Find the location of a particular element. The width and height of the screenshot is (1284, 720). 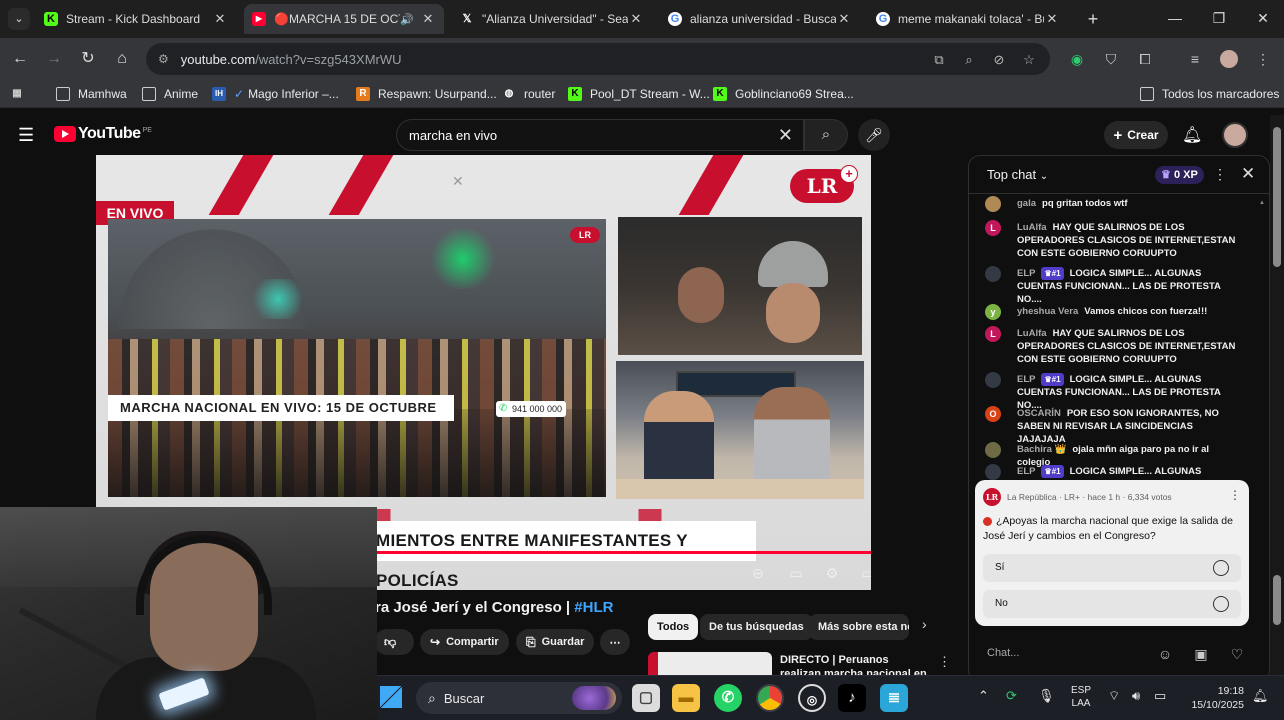

emoji-icon: ☺ is located at coordinates (1165, 654).